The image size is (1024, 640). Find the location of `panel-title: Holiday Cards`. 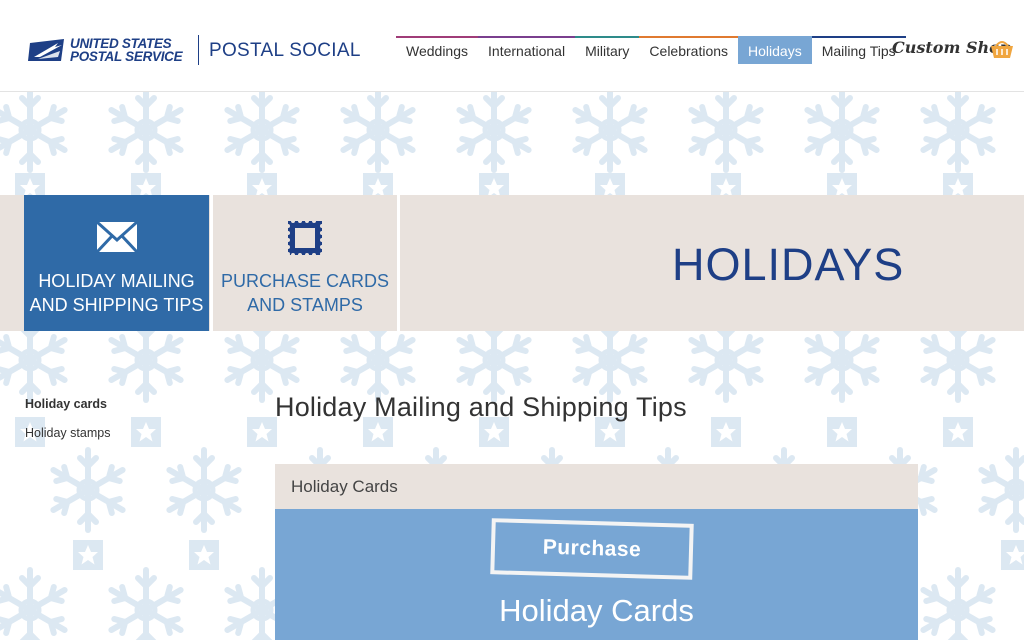

panel-title: Holiday Cards is located at coordinates (596, 610).